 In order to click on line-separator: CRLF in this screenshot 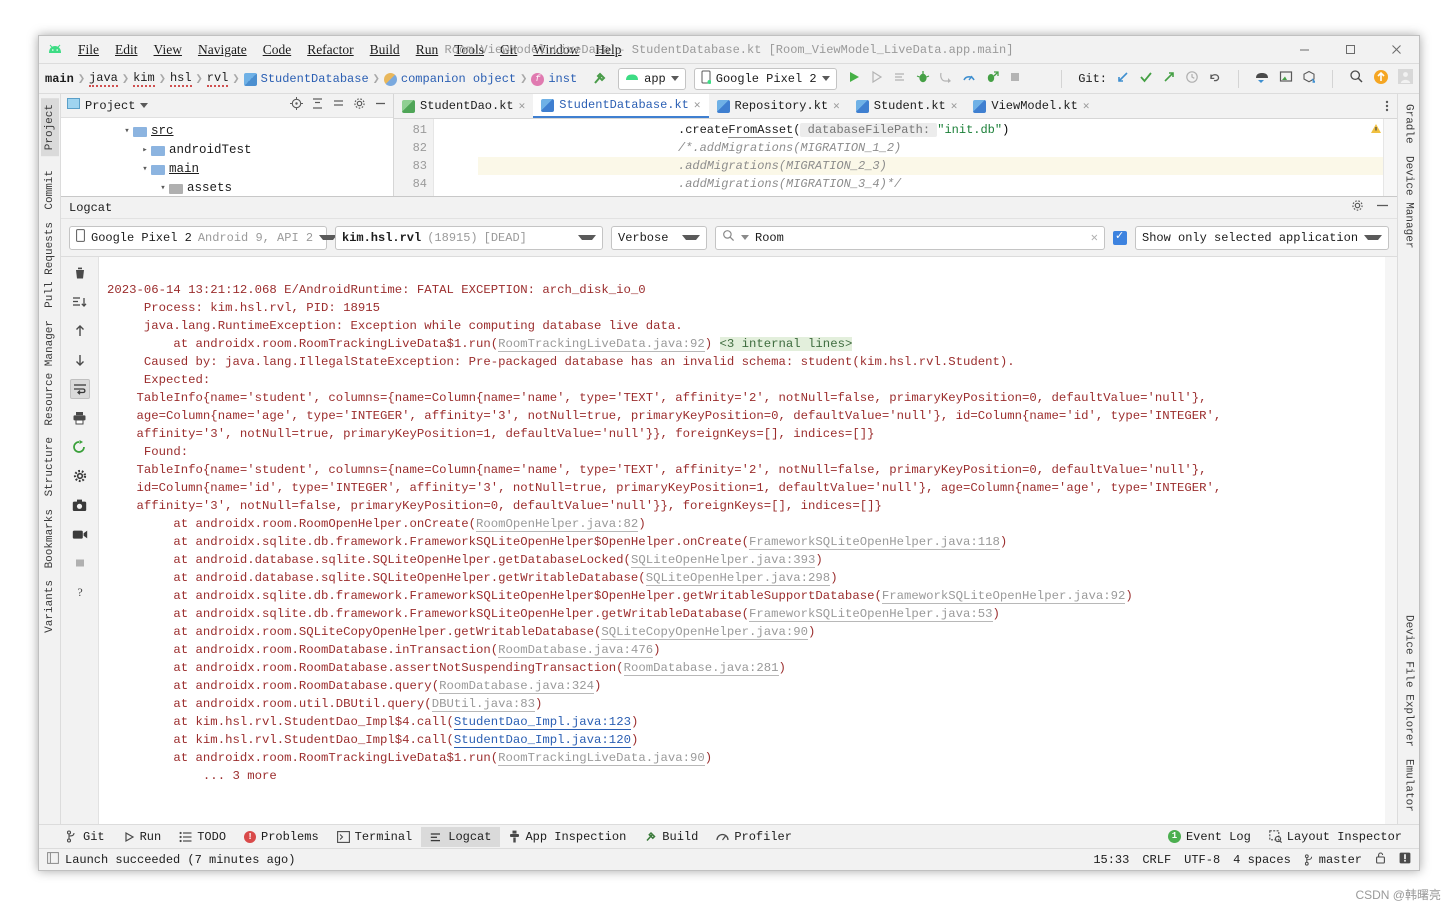, I will do `click(1156, 860)`.